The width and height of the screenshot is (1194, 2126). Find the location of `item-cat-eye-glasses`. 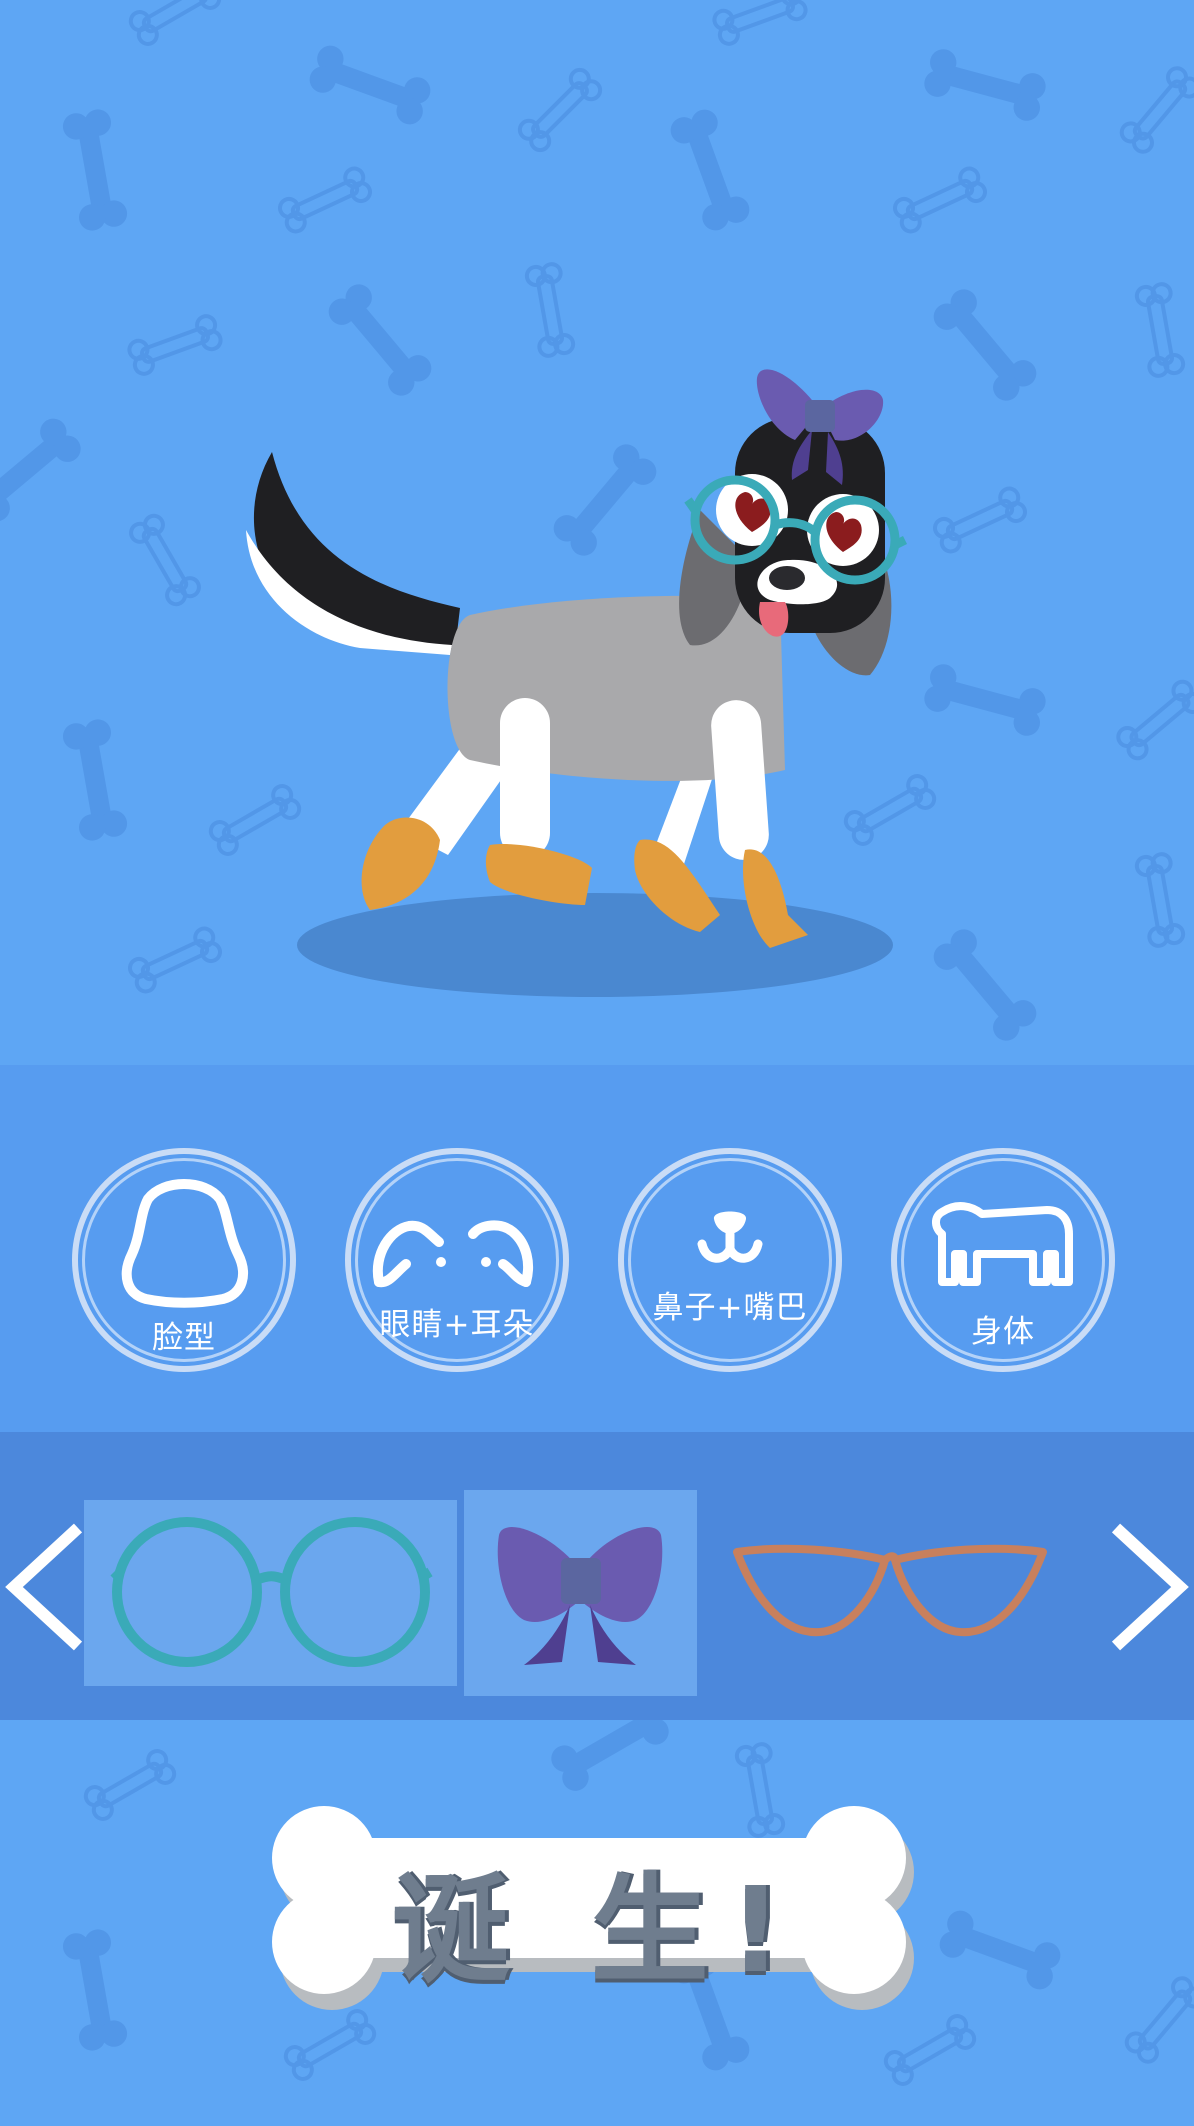

item-cat-eye-glasses is located at coordinates (890, 1593).